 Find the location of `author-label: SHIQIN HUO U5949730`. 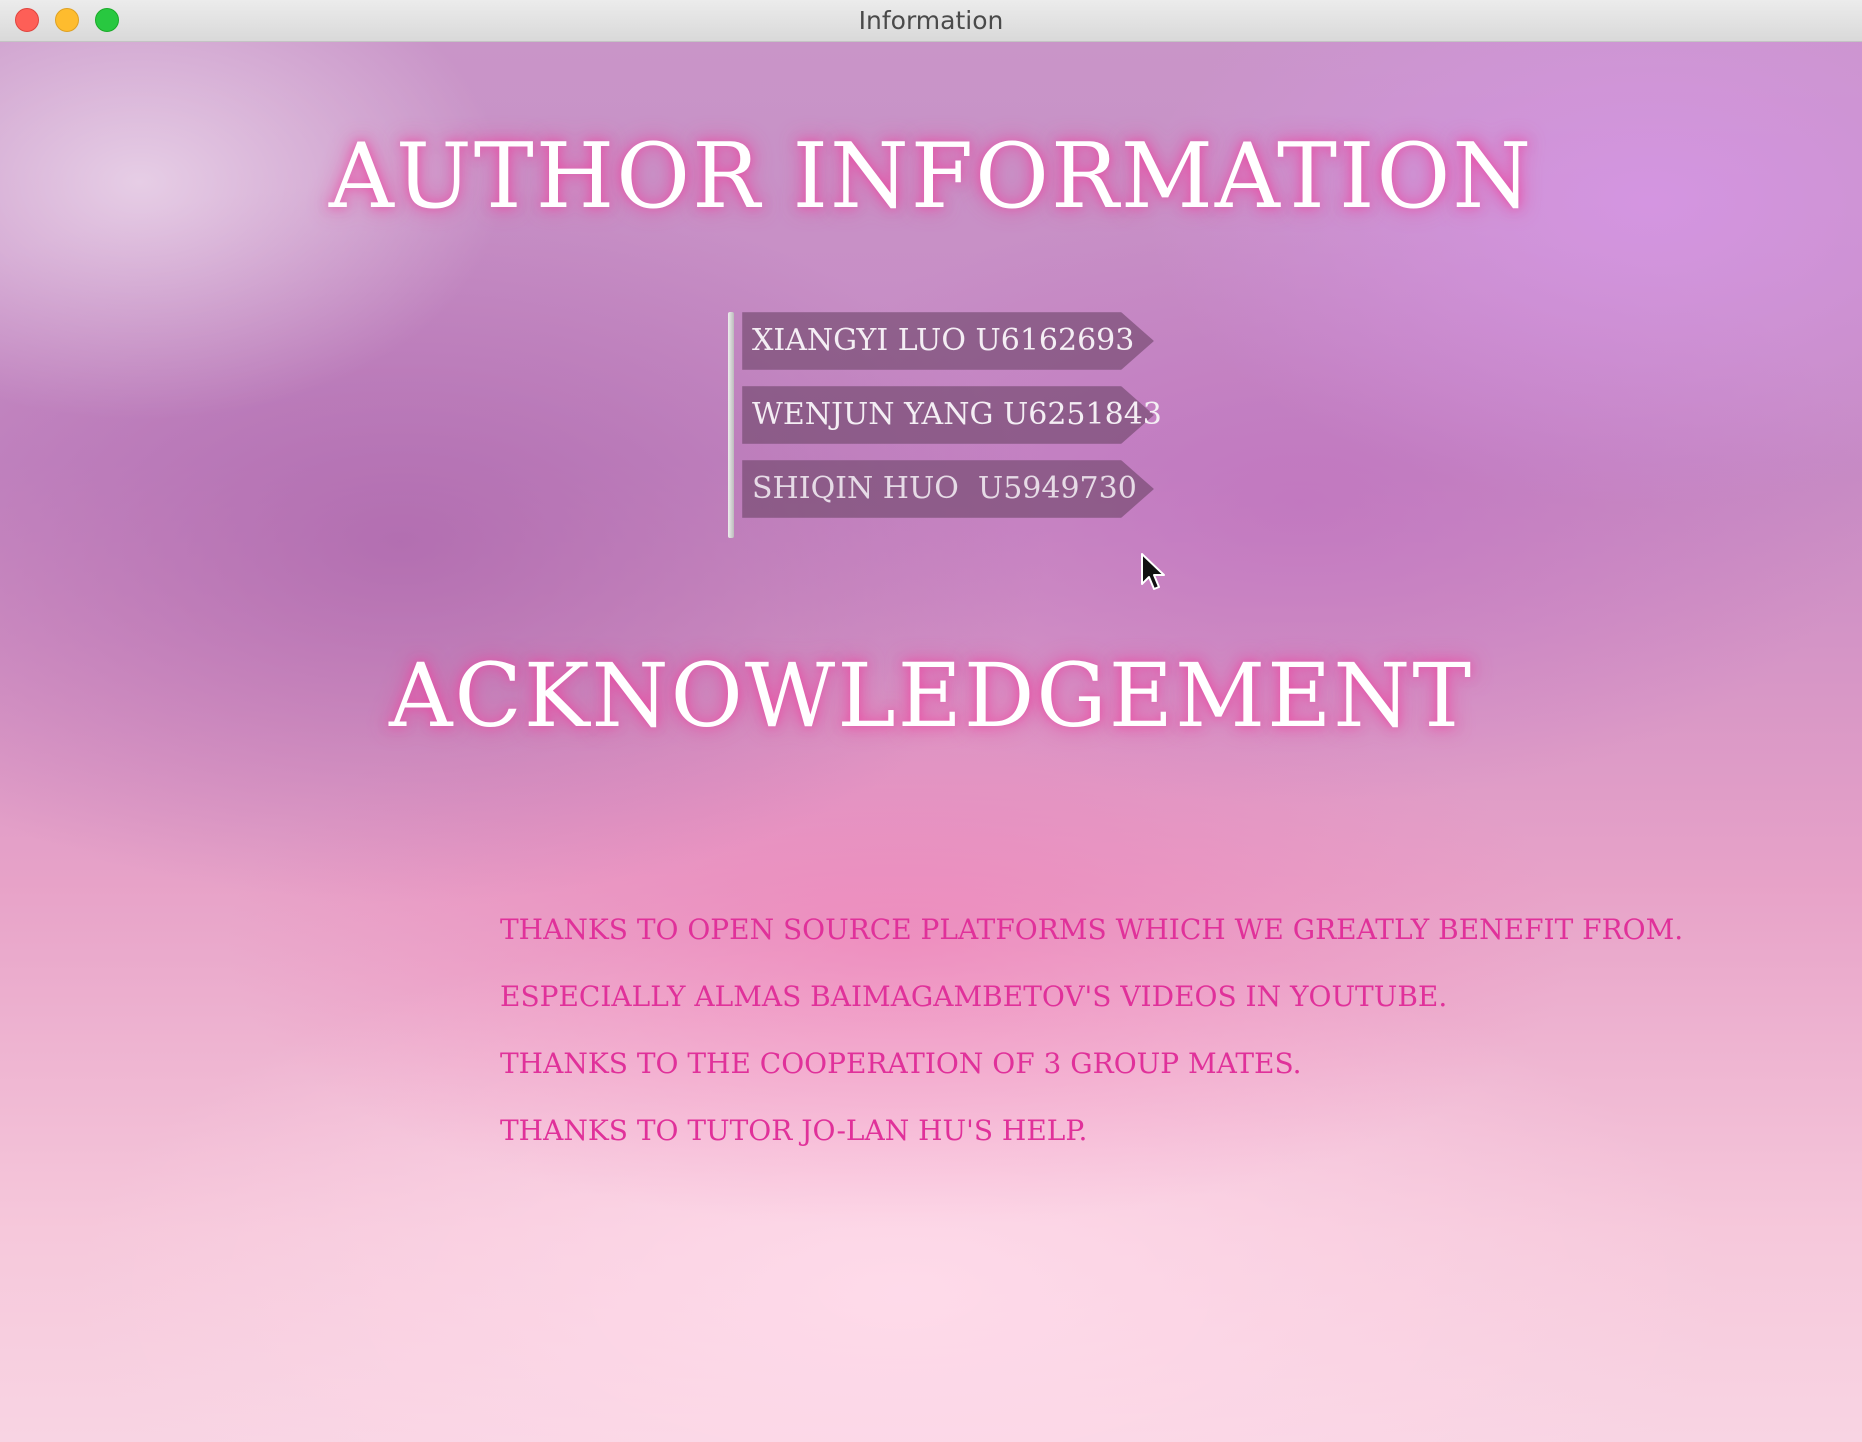

author-label: SHIQIN HUO U5949730 is located at coordinates (944, 488).